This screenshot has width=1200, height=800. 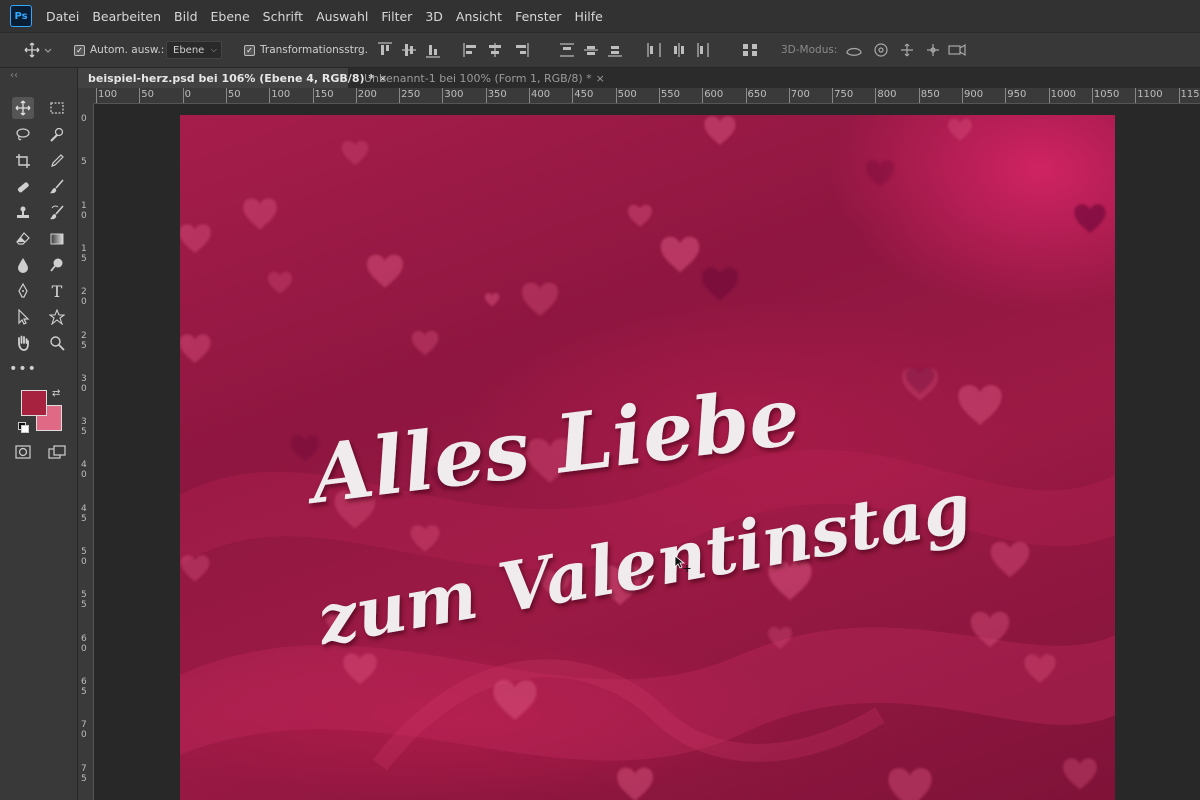 What do you see at coordinates (57, 108) in the screenshot?
I see `marquee-tool` at bounding box center [57, 108].